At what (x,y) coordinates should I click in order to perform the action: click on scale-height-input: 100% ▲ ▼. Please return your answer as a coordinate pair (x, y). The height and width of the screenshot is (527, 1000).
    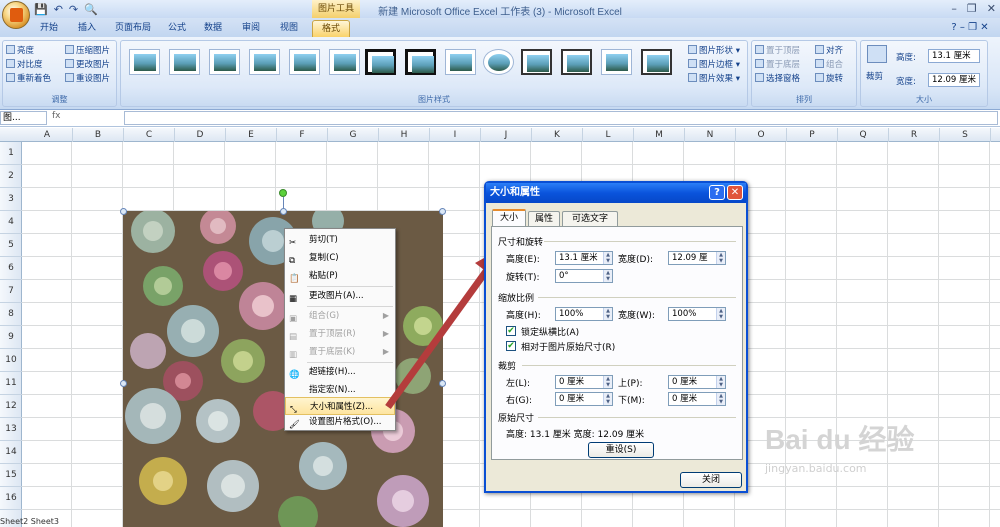
    Looking at the image, I should click on (584, 314).